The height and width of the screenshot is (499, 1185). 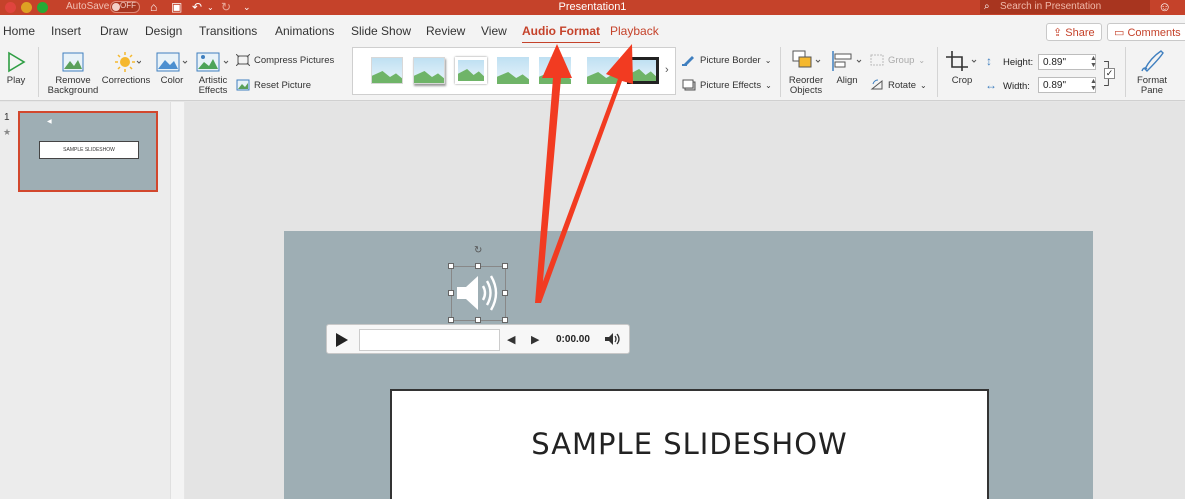 What do you see at coordinates (1119, 33) in the screenshot?
I see `comment-icon: ▭` at bounding box center [1119, 33].